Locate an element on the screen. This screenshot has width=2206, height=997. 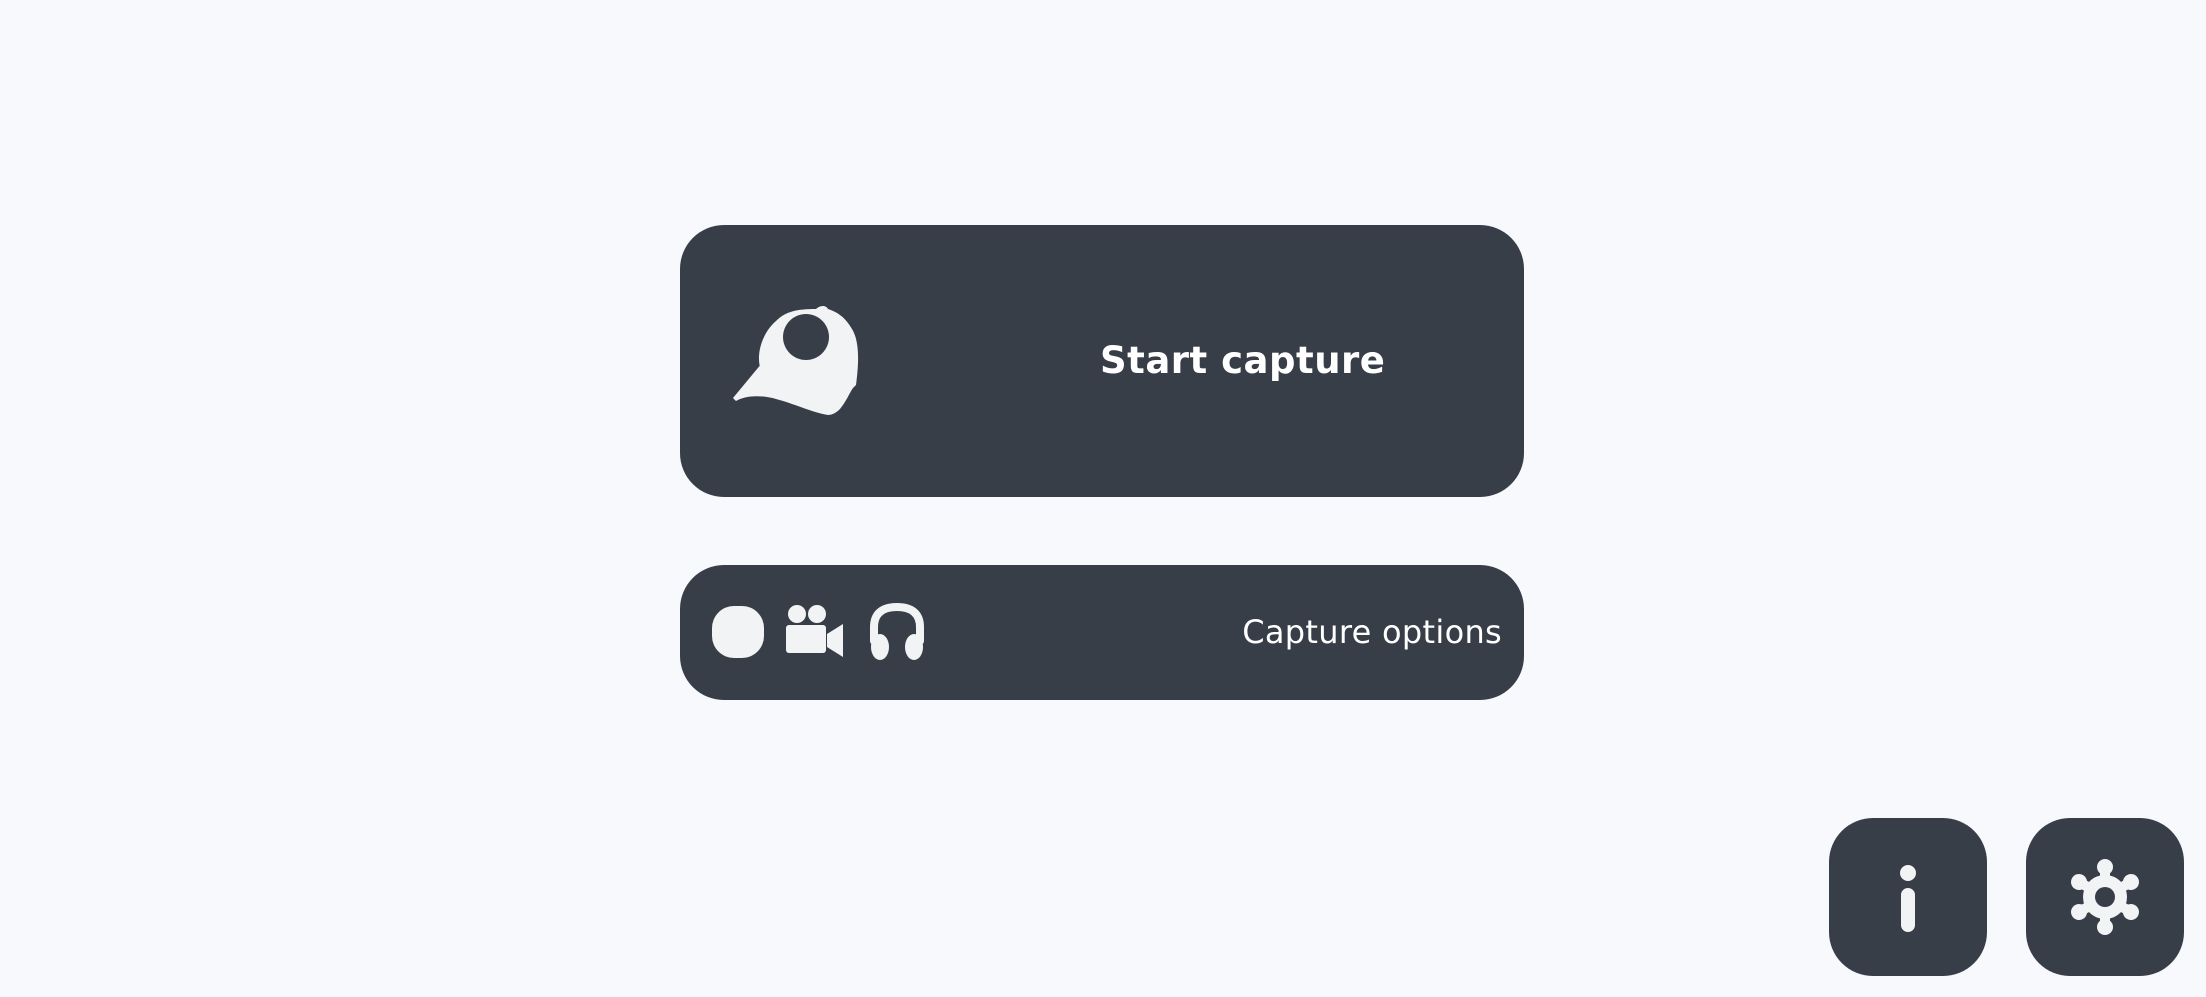
info-icon is located at coordinates (1908, 898).